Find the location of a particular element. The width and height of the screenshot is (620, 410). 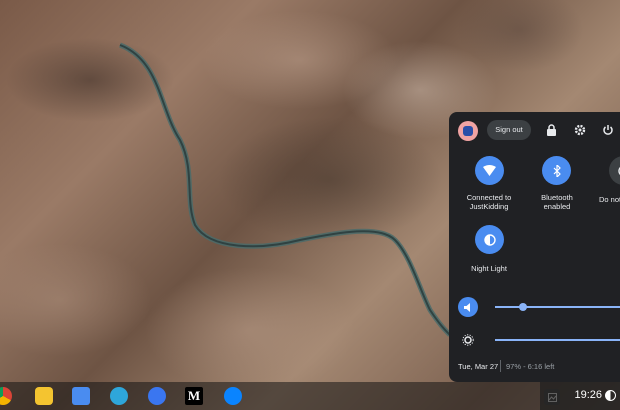

volume-button is located at coordinates (468, 307).